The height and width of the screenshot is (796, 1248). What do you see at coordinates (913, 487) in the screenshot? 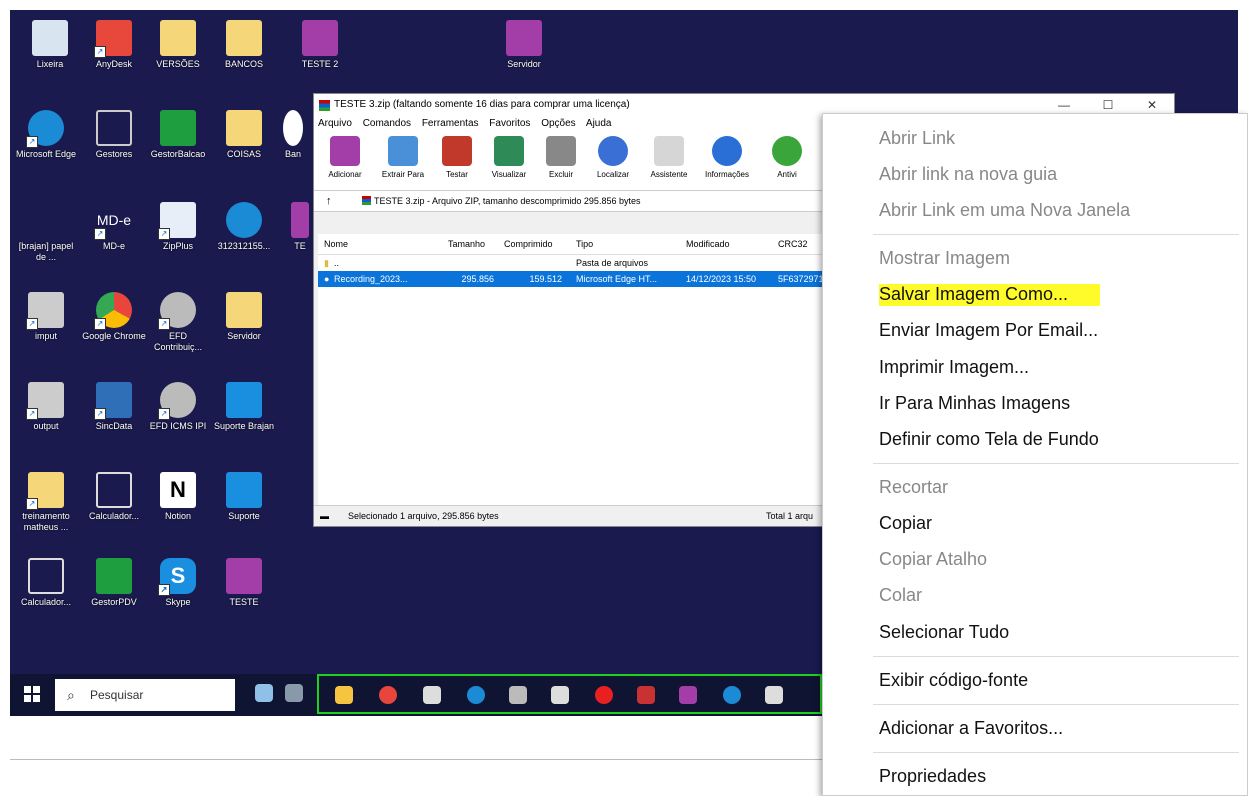
I see `menu-item-recortar: Recortar` at bounding box center [913, 487].